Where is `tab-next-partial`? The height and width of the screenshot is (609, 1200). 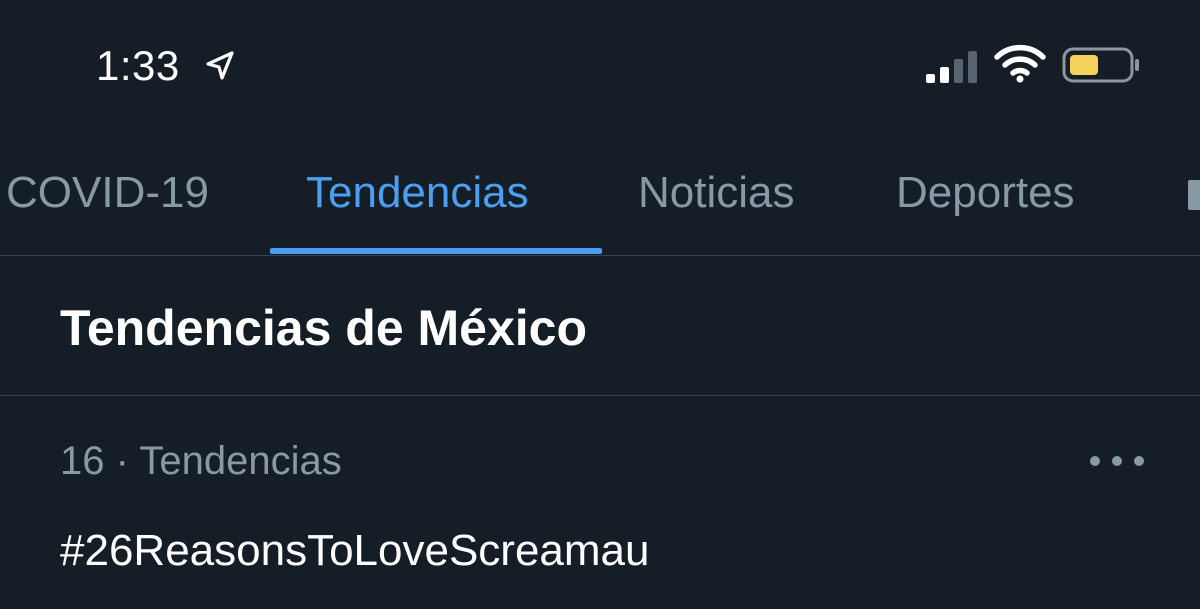
tab-next-partial is located at coordinates (1194, 195).